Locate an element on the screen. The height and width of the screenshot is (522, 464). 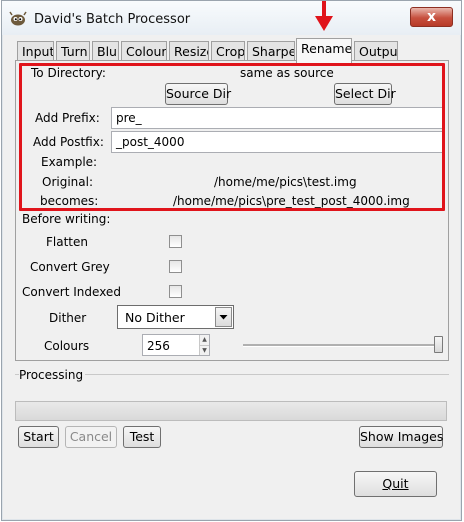
colours-spinbox: 256 ▲ ▼ is located at coordinates (176, 345).